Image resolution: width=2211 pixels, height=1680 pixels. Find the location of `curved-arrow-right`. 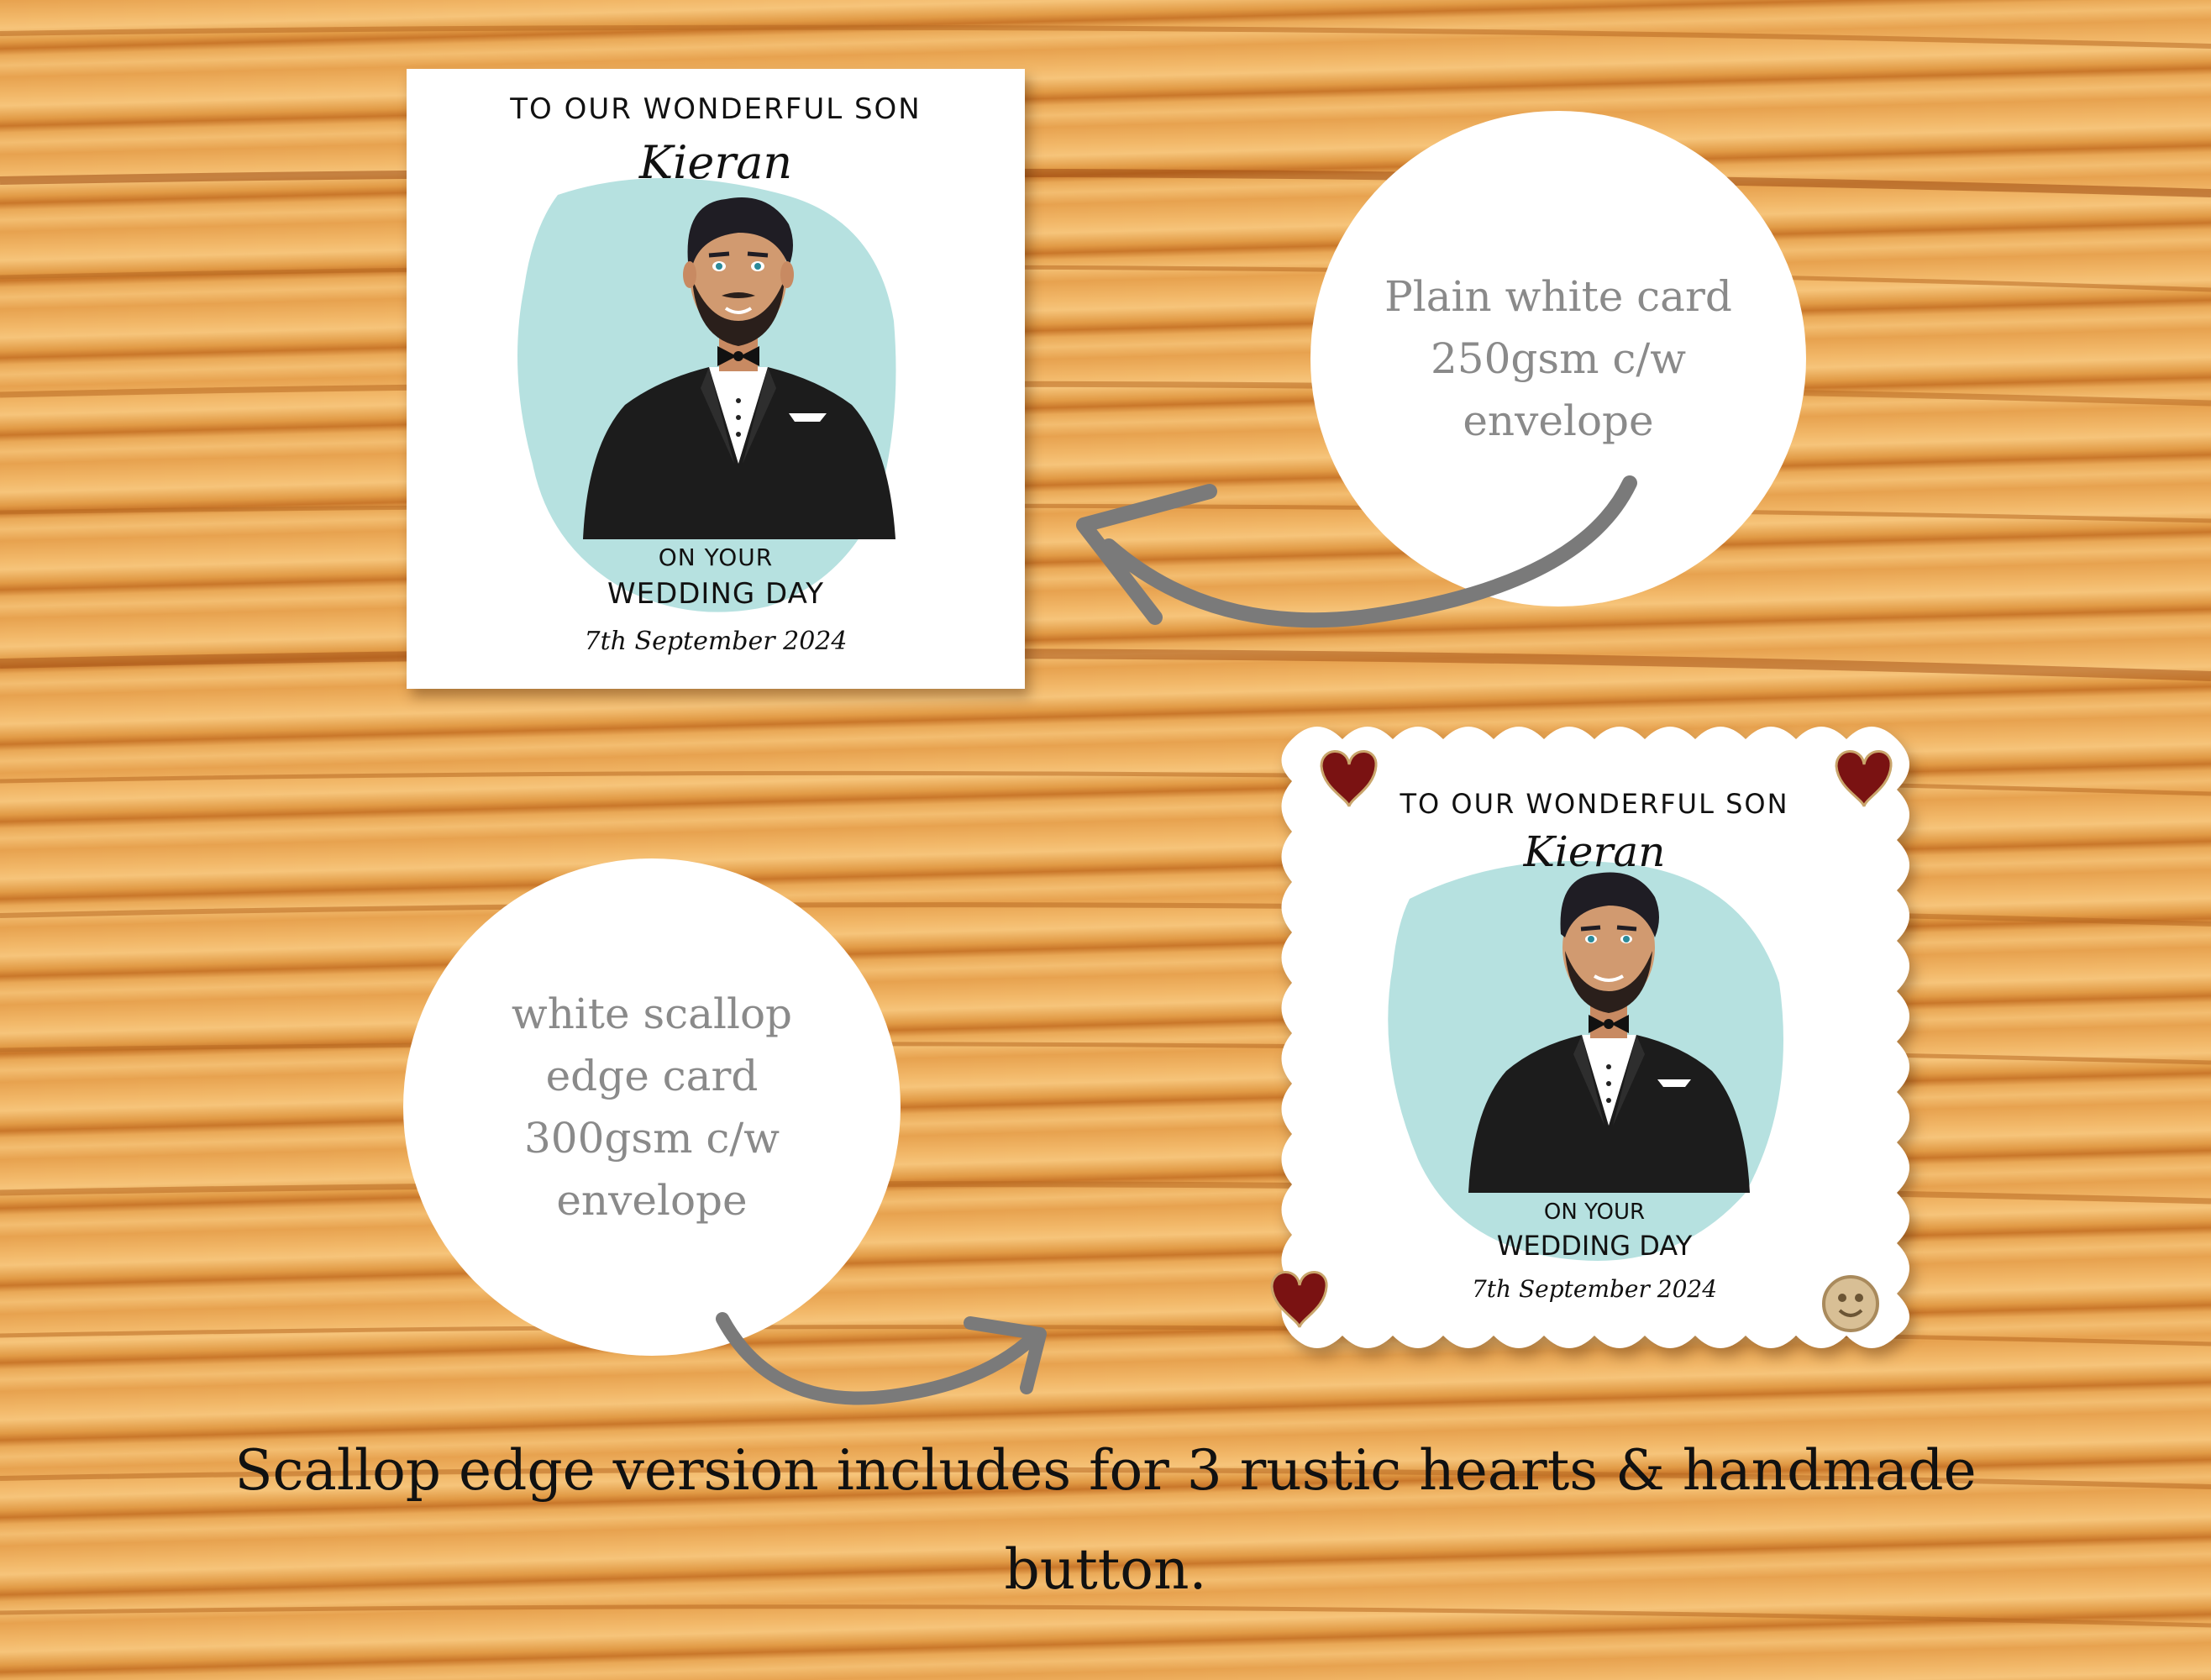

curved-arrow-right is located at coordinates (881, 1358).